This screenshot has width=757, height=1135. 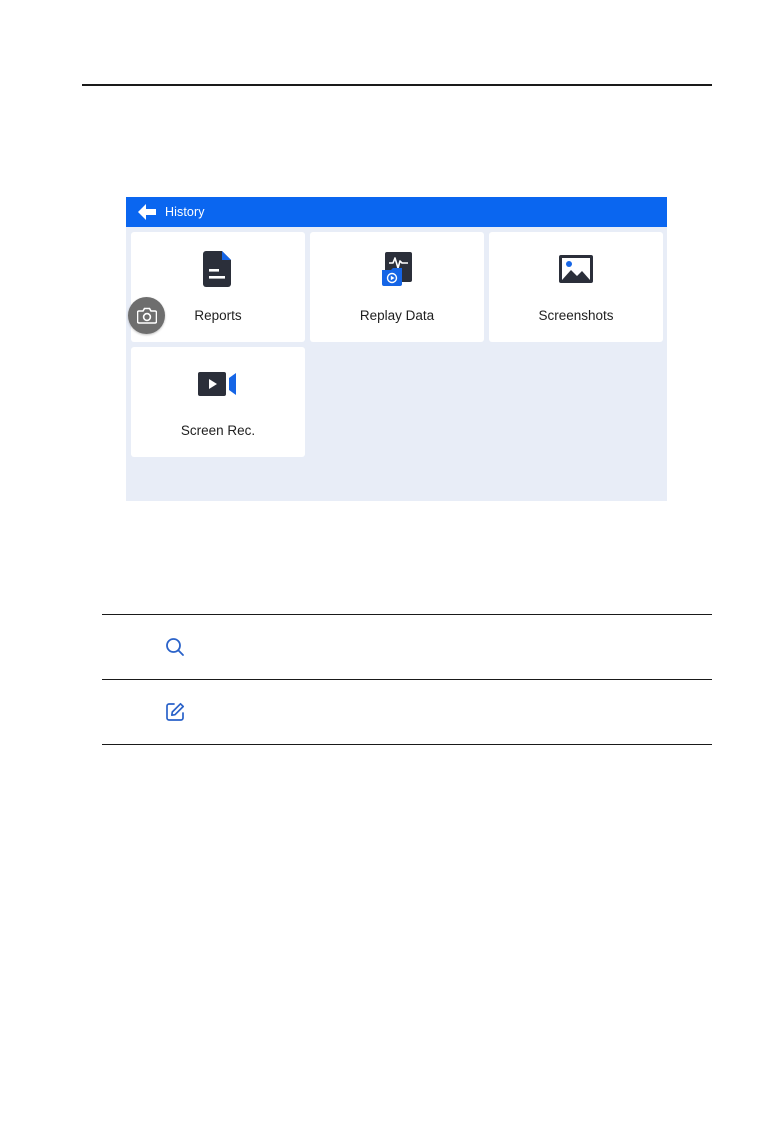 What do you see at coordinates (218, 384) in the screenshot?
I see `video-camera-icon` at bounding box center [218, 384].